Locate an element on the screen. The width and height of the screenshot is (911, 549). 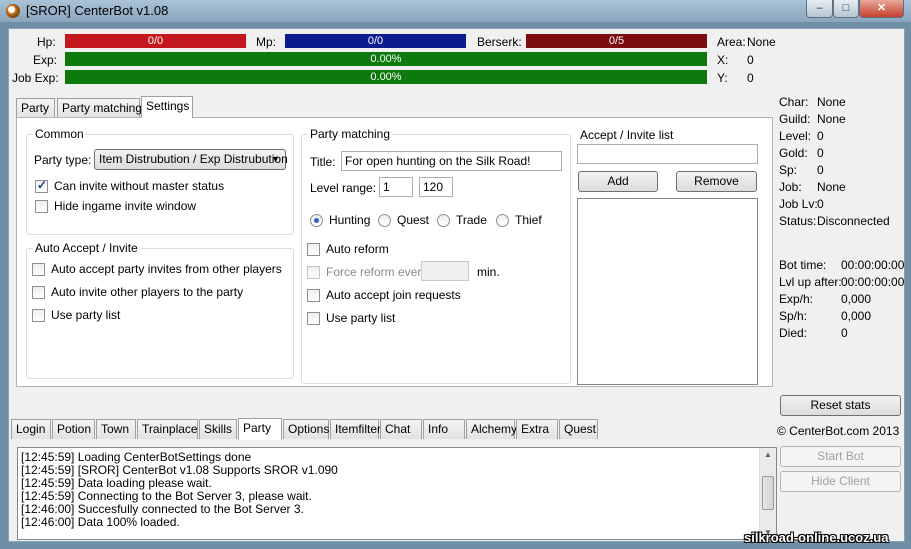
level-max-input: 120 is located at coordinates (436, 187).